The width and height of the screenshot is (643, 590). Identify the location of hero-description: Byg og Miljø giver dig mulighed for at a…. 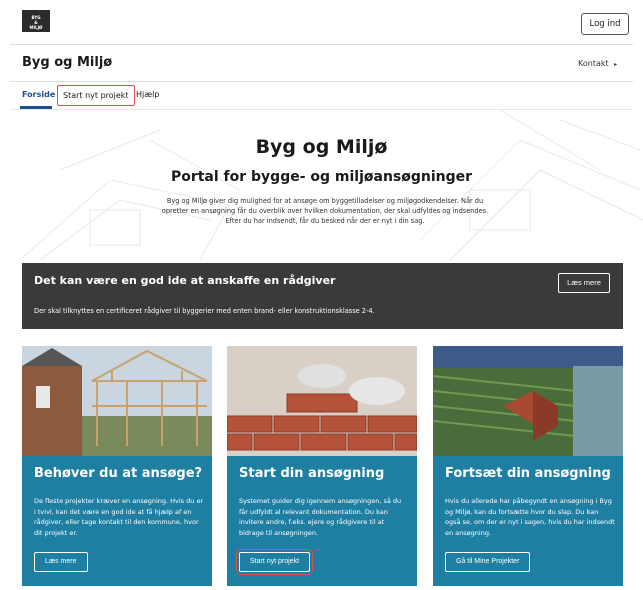
(325, 211).